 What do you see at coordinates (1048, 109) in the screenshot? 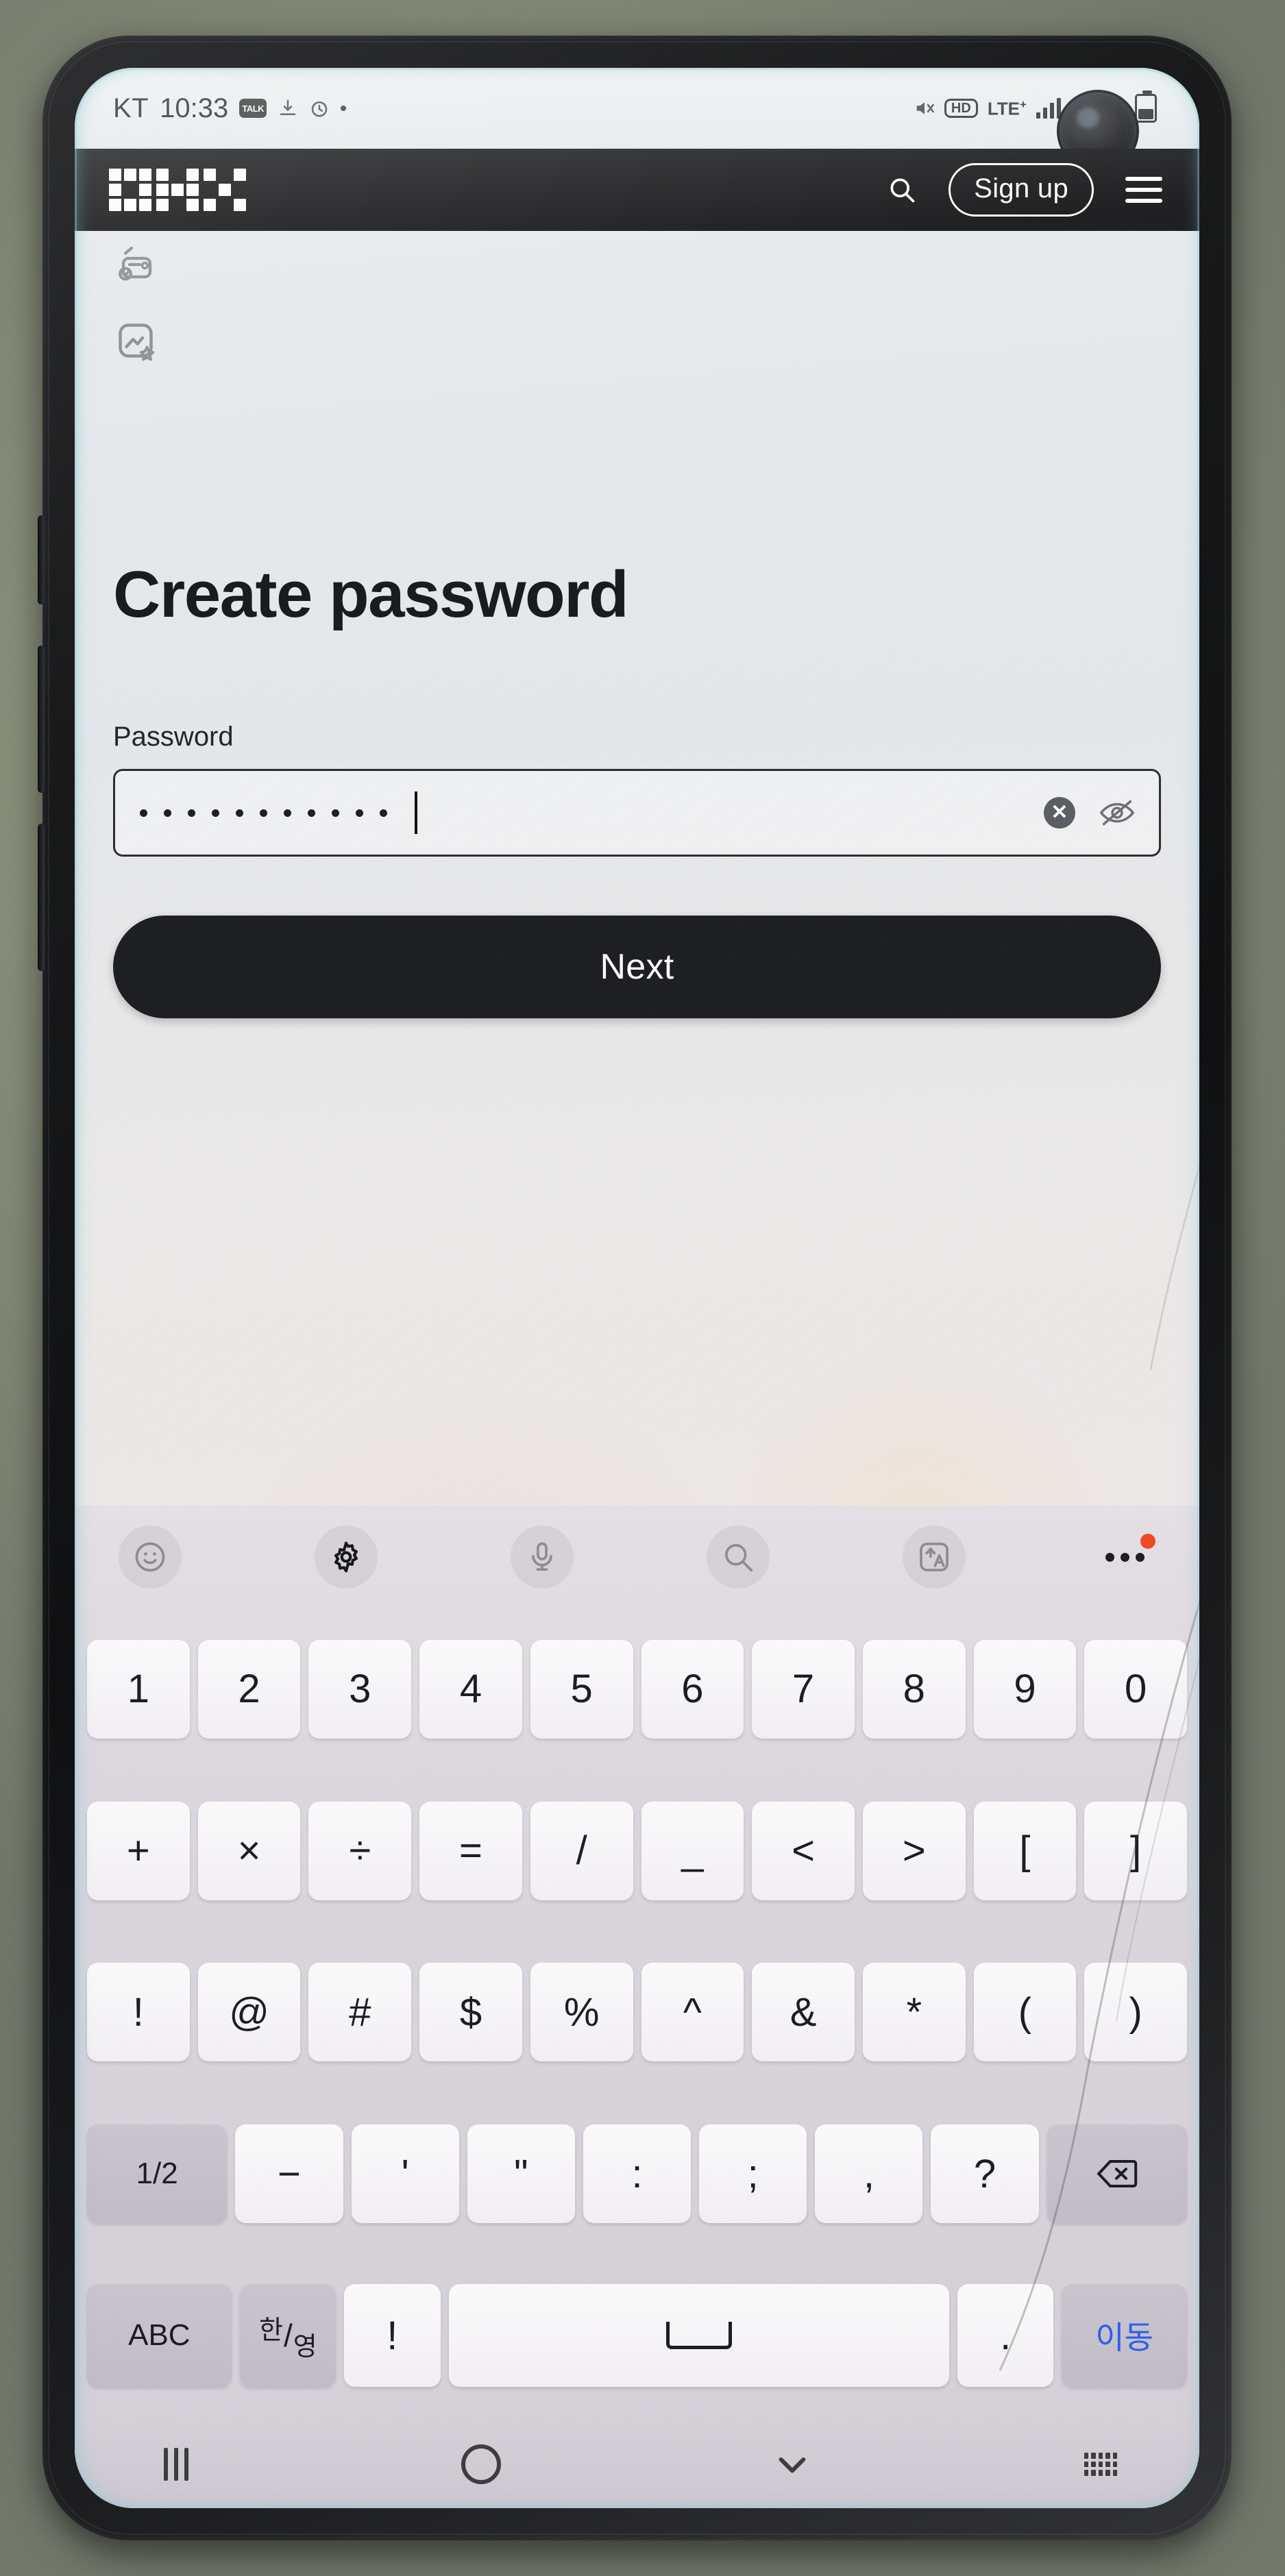
I see `signal-strength-icon` at bounding box center [1048, 109].